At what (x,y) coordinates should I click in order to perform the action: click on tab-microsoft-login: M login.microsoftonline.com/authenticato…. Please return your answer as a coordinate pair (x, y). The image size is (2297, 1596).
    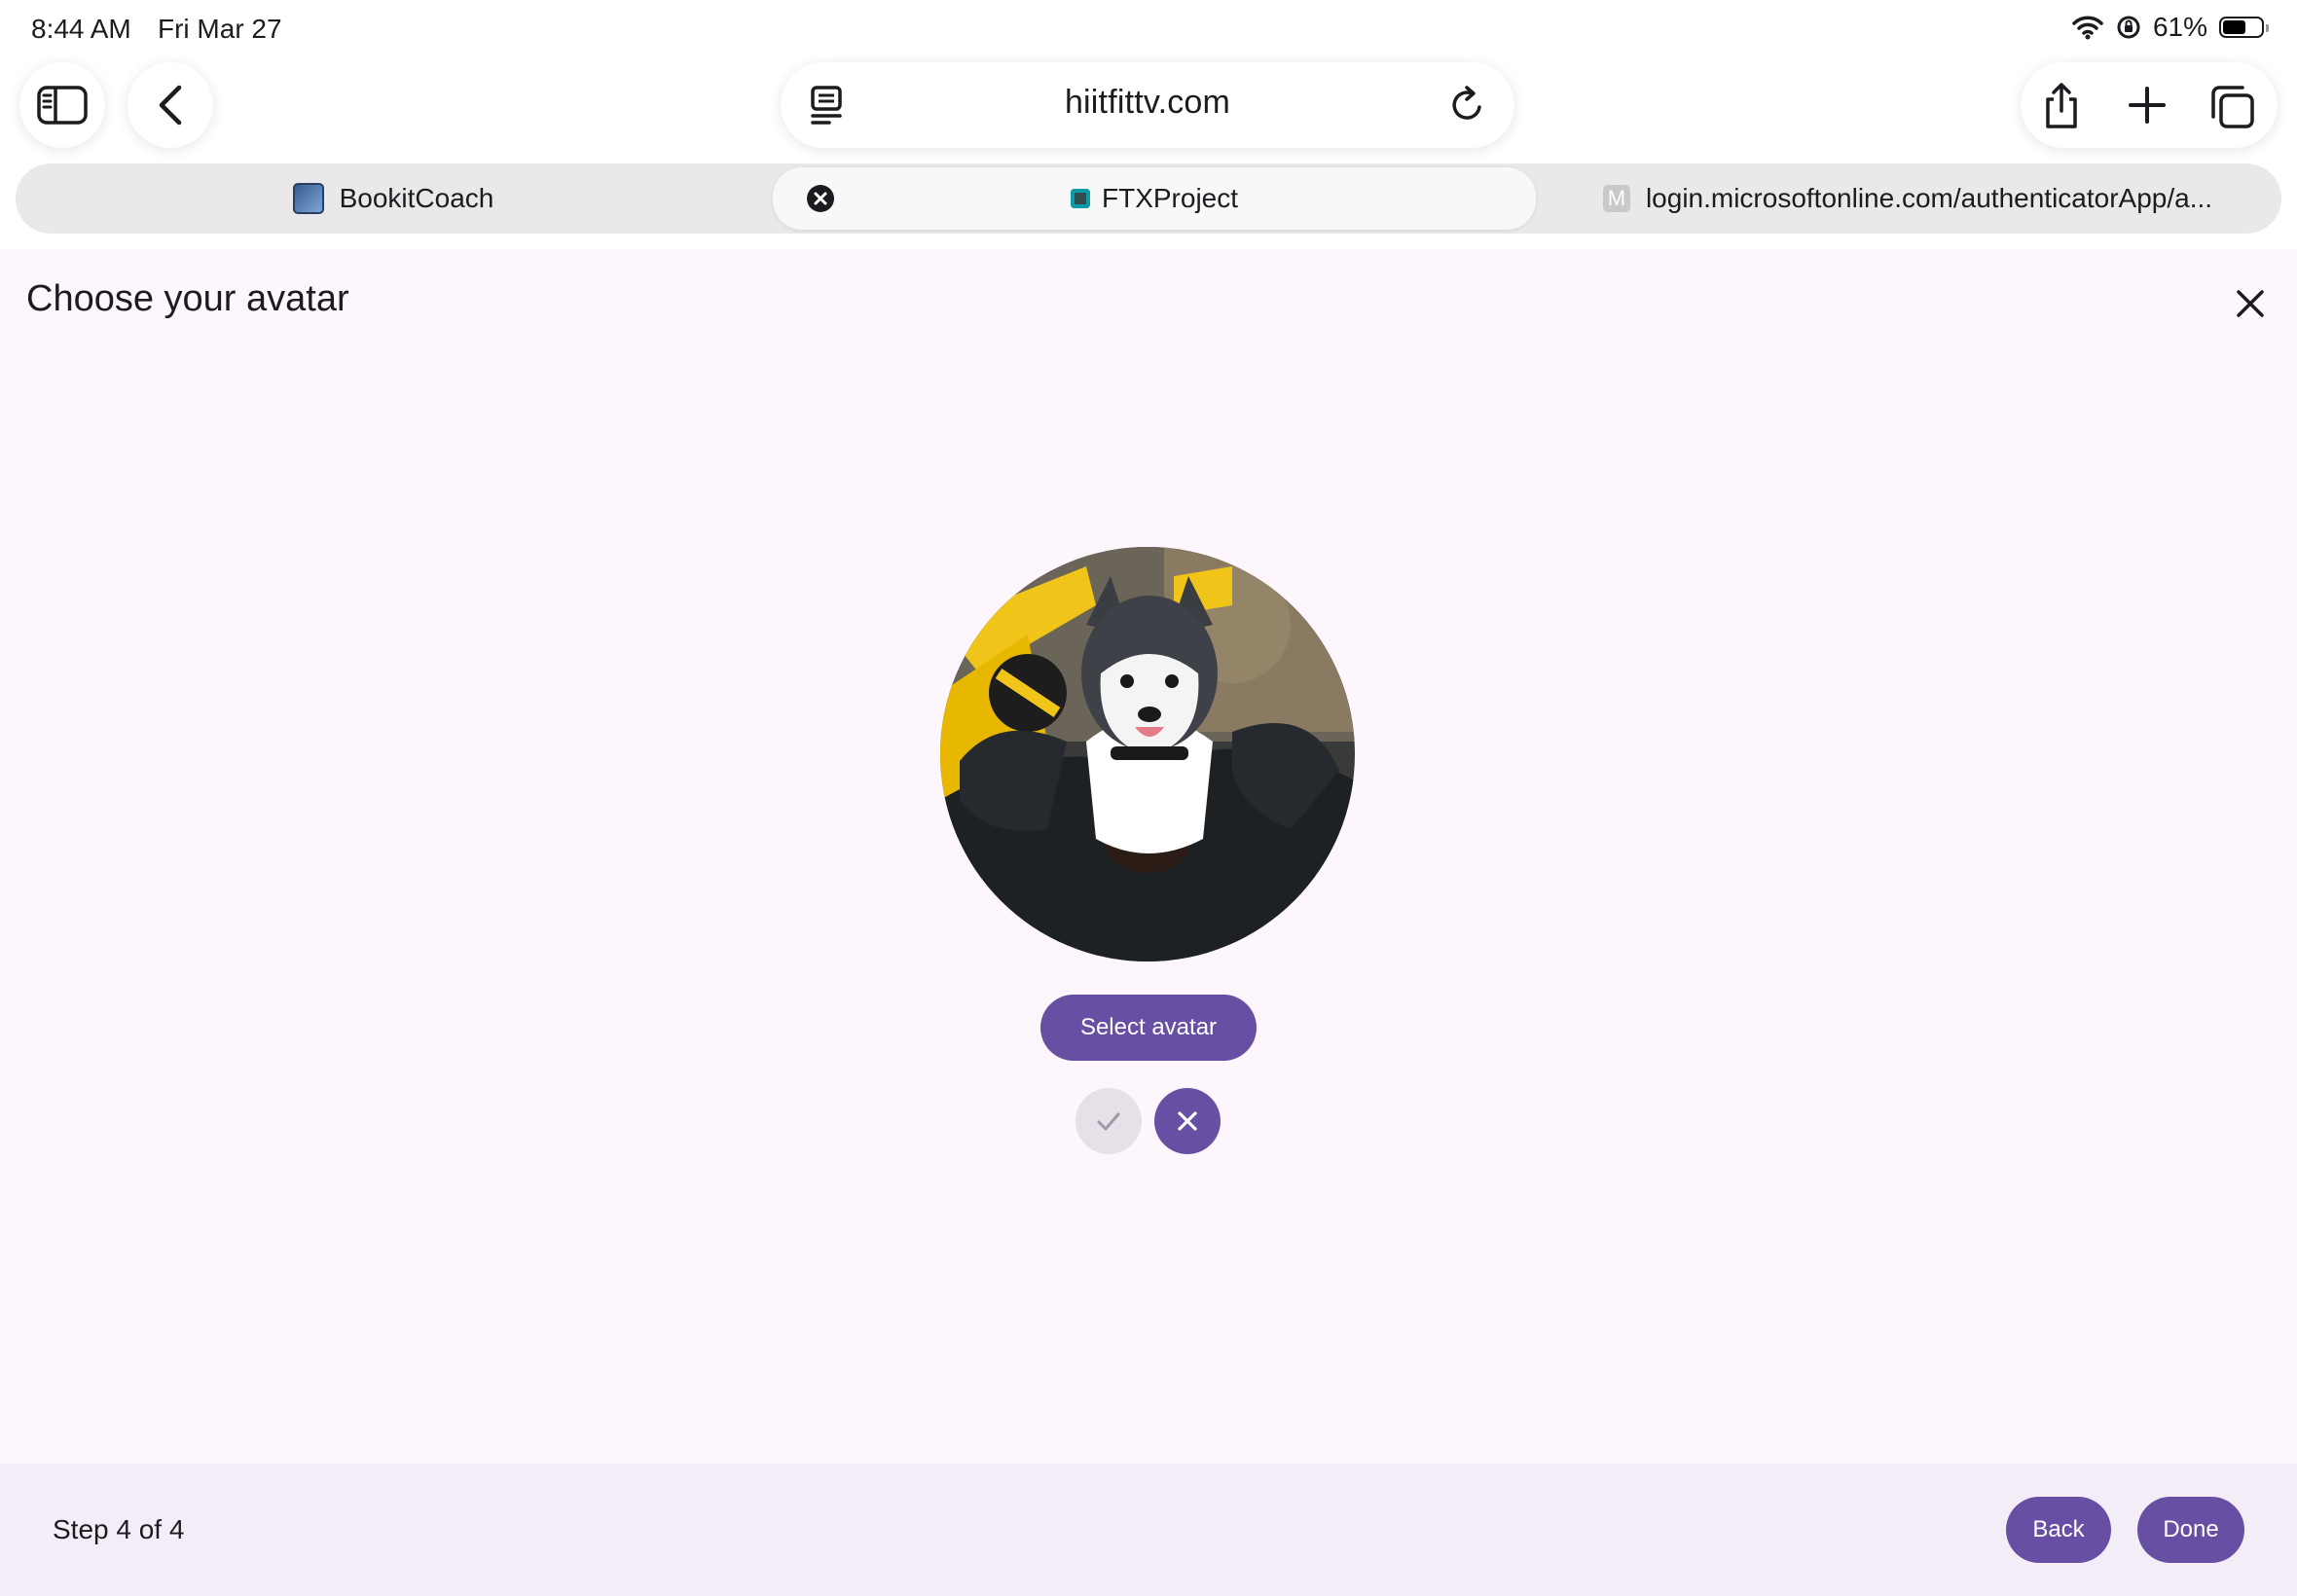
    Looking at the image, I should click on (1907, 198).